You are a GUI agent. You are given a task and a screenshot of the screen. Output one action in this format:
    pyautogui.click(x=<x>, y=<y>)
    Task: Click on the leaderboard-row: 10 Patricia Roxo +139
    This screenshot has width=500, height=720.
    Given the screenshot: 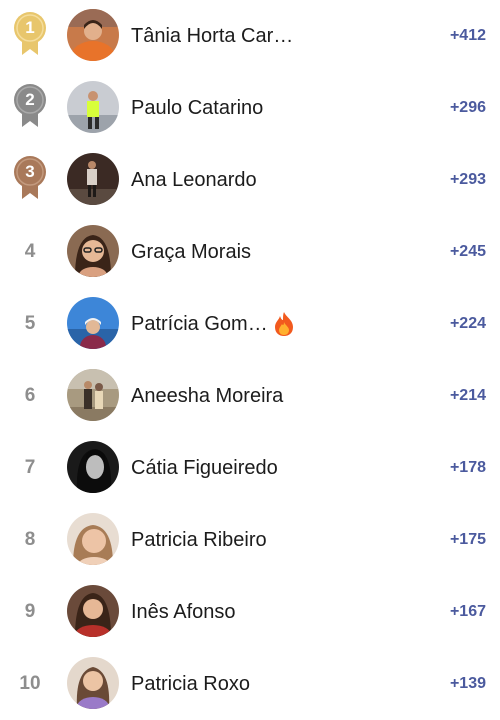 What is the action you would take?
    pyautogui.click(x=250, y=684)
    